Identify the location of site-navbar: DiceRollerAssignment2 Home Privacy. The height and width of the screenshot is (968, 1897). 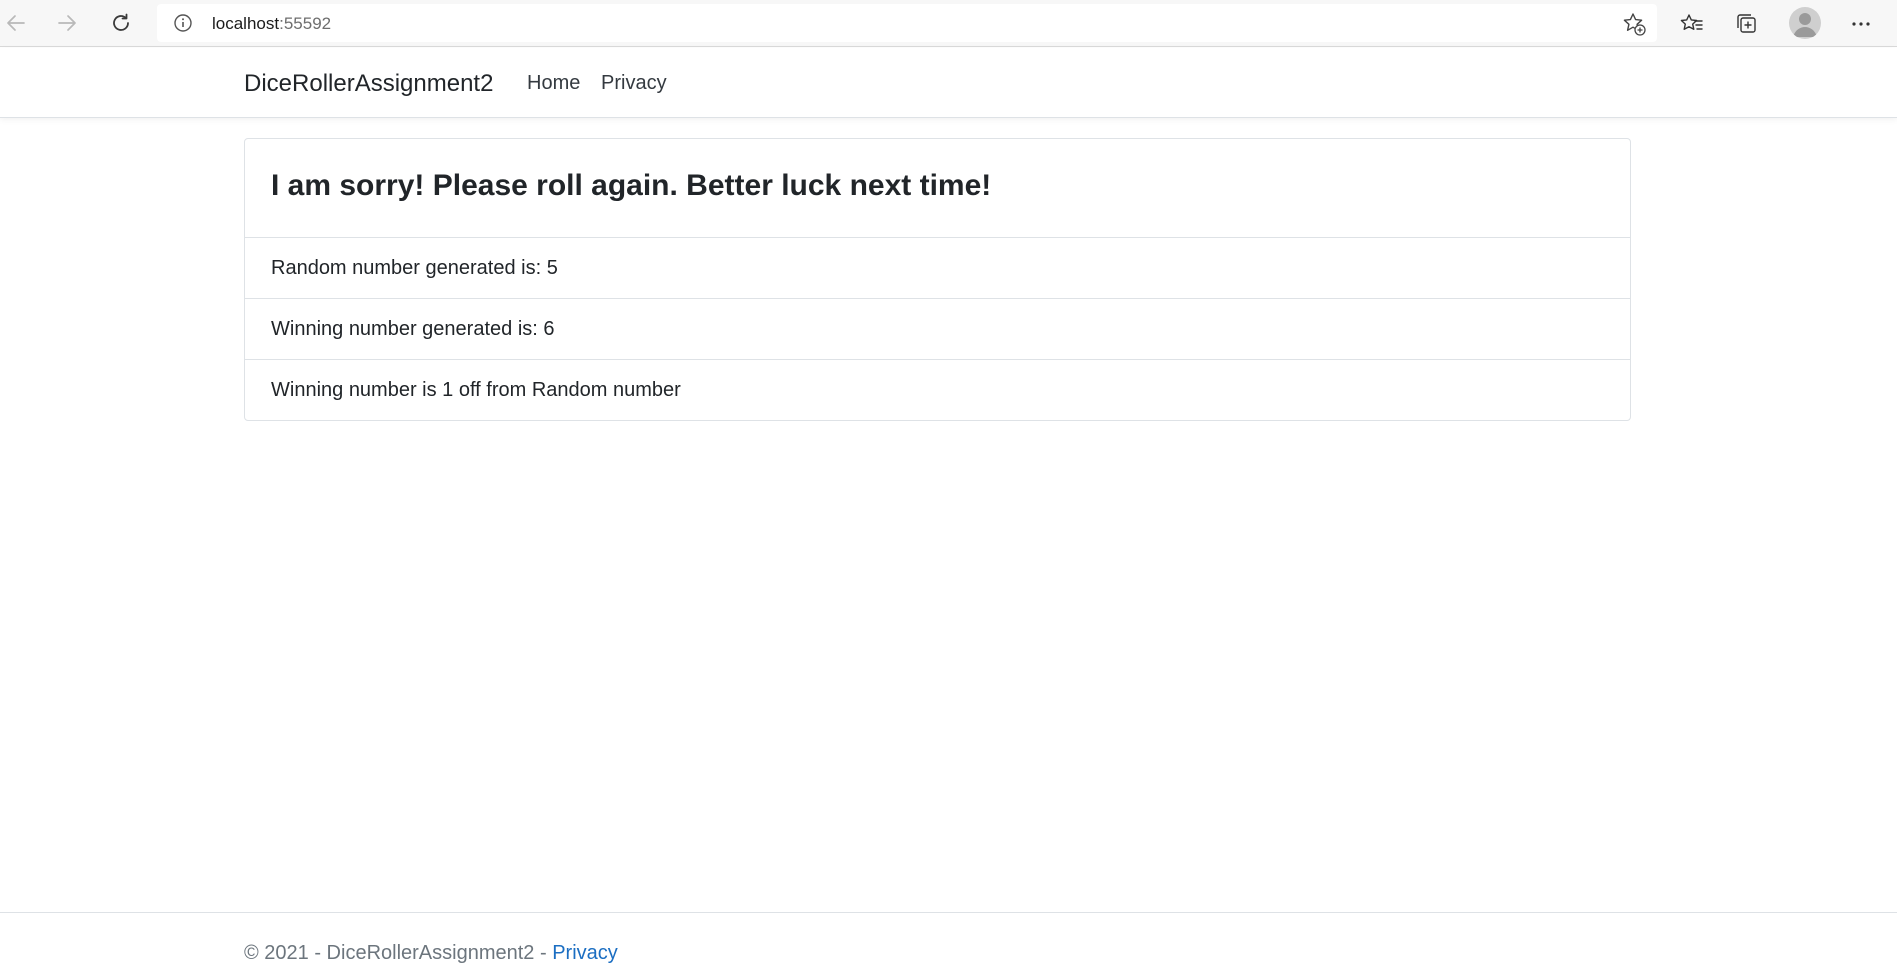
(948, 83).